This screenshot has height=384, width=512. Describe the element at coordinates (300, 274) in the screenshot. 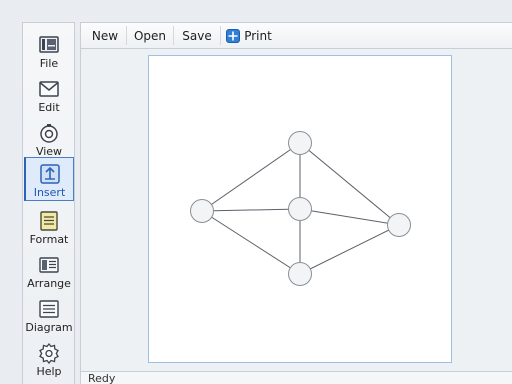

I see `node-bottom` at that location.